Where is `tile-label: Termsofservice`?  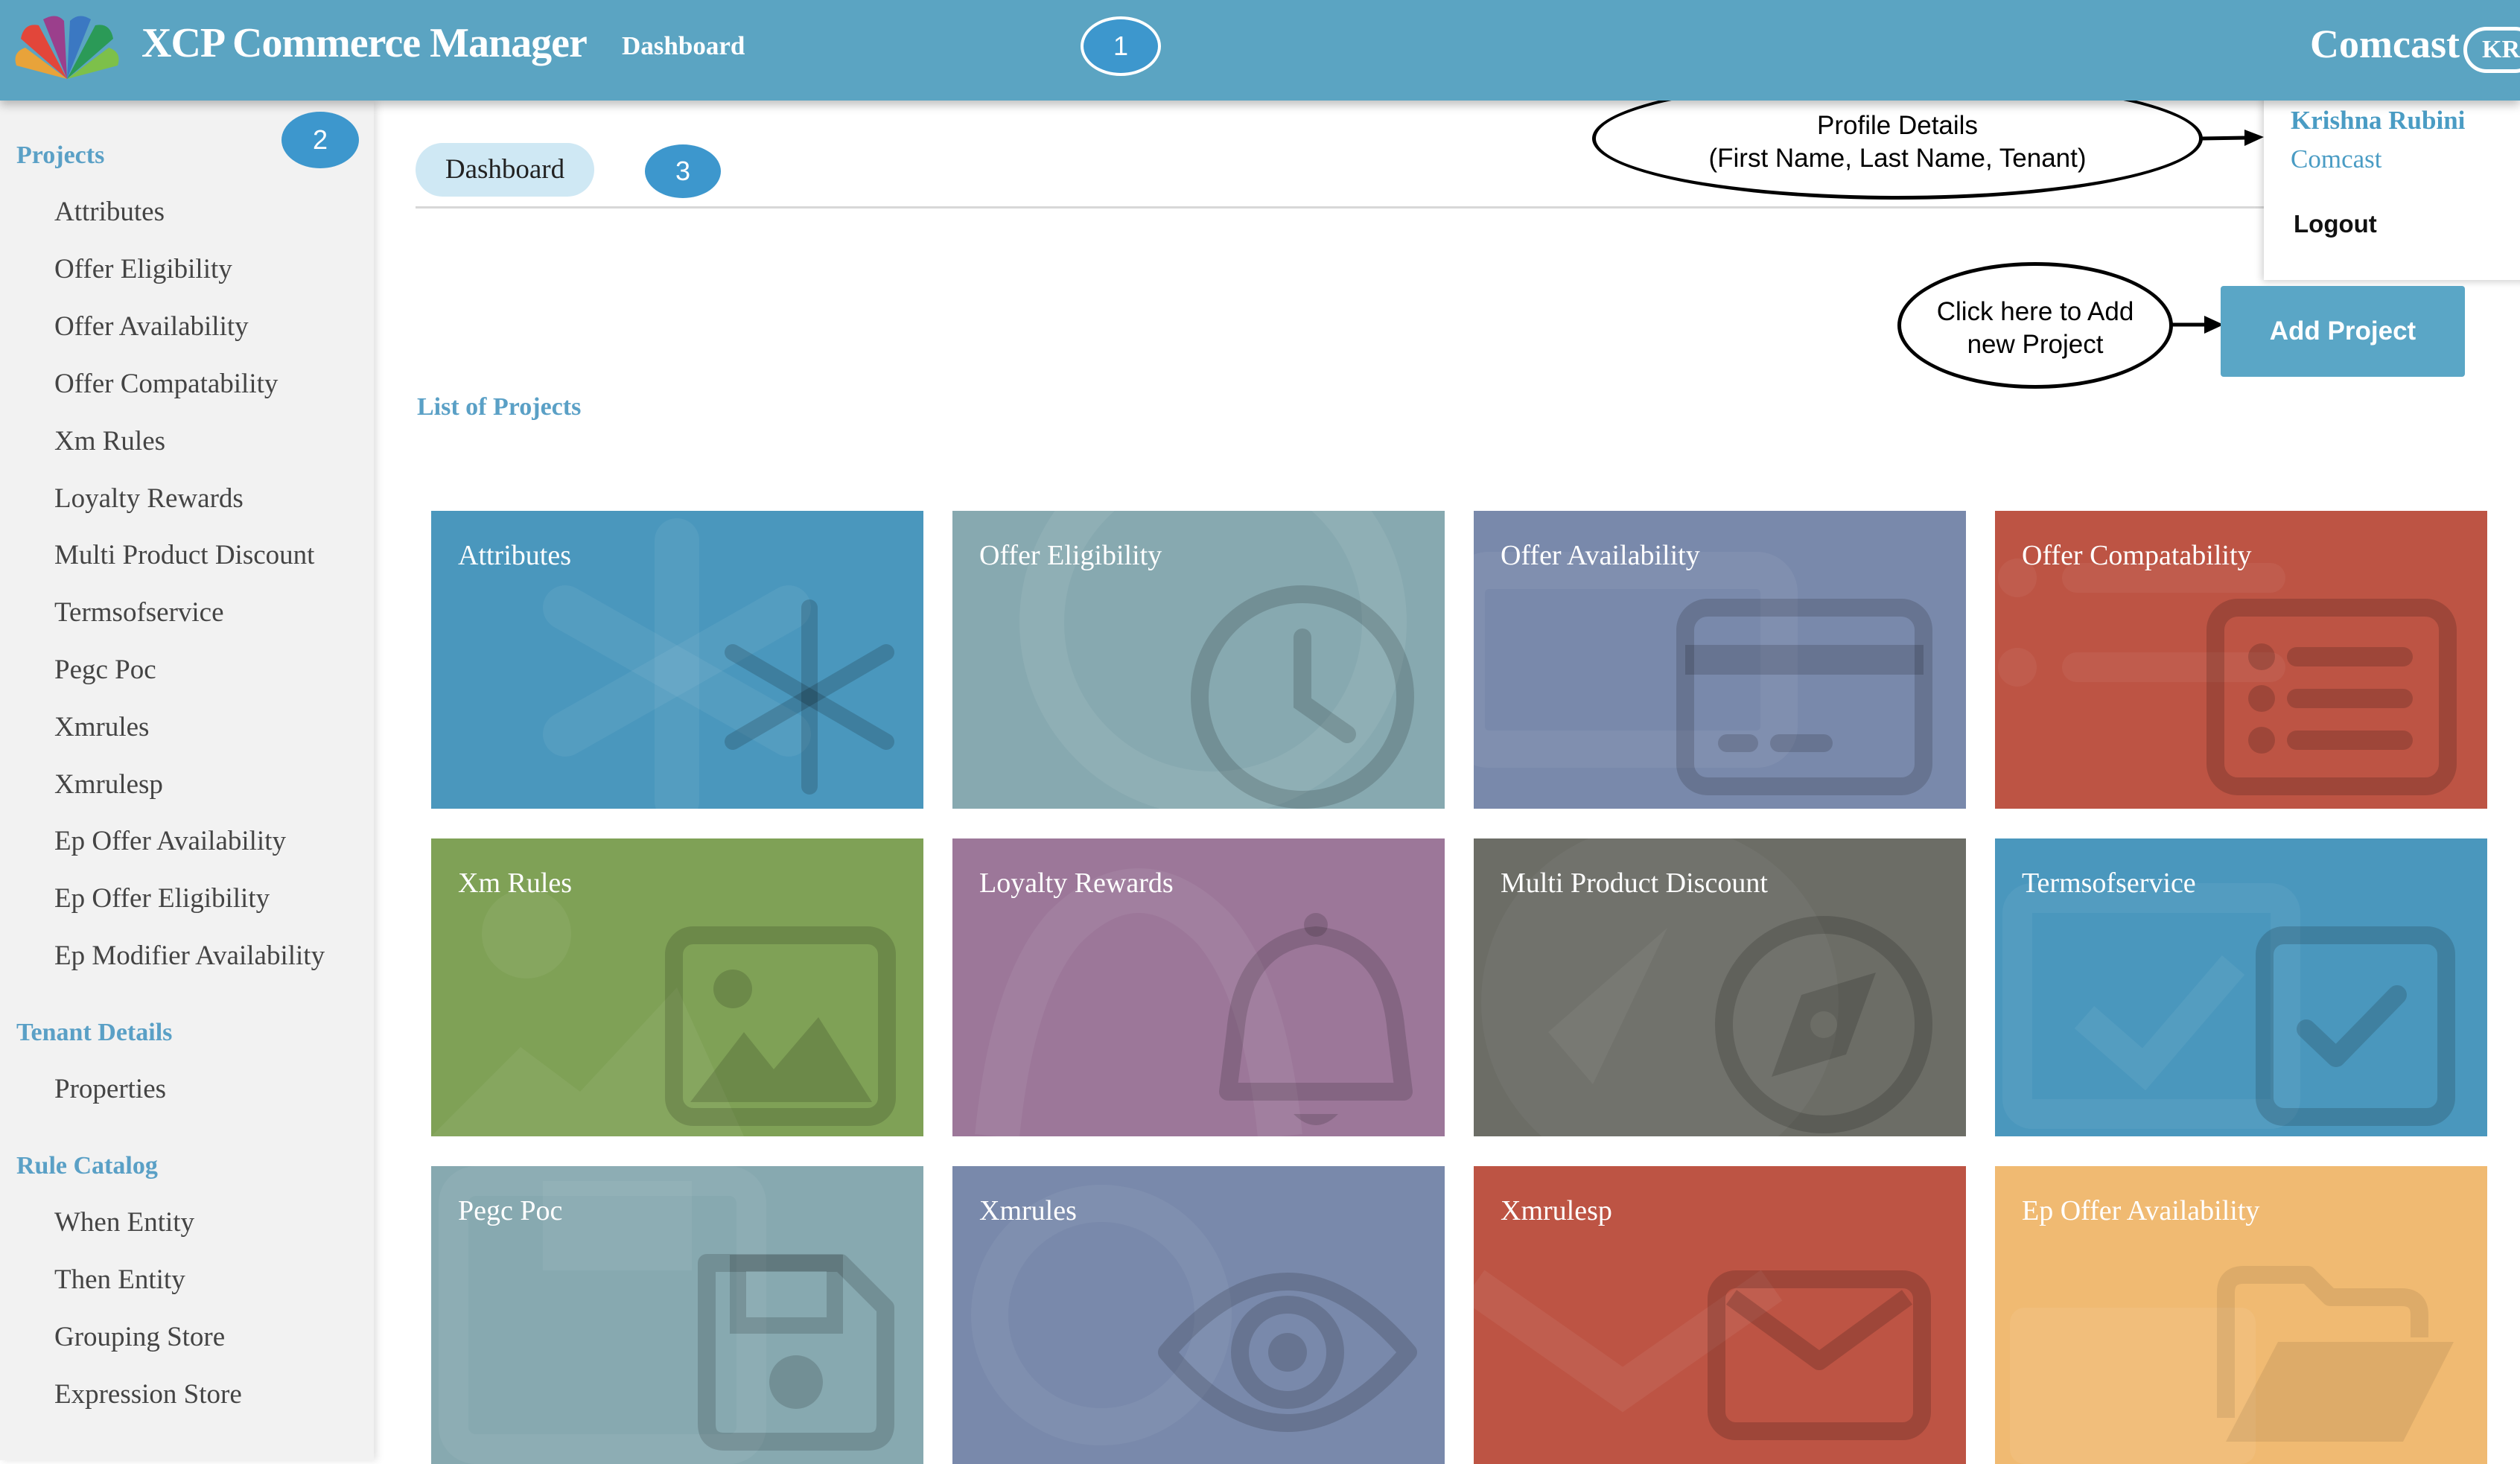
tile-label: Termsofservice is located at coordinates (2109, 884).